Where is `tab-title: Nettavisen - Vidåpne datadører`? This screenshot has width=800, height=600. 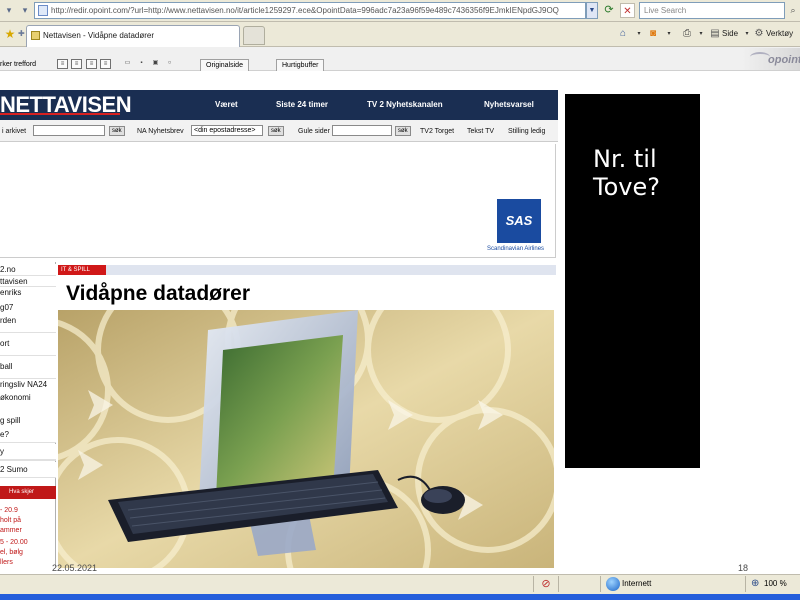 tab-title: Nettavisen - Vidåpne datadører is located at coordinates (99, 35).